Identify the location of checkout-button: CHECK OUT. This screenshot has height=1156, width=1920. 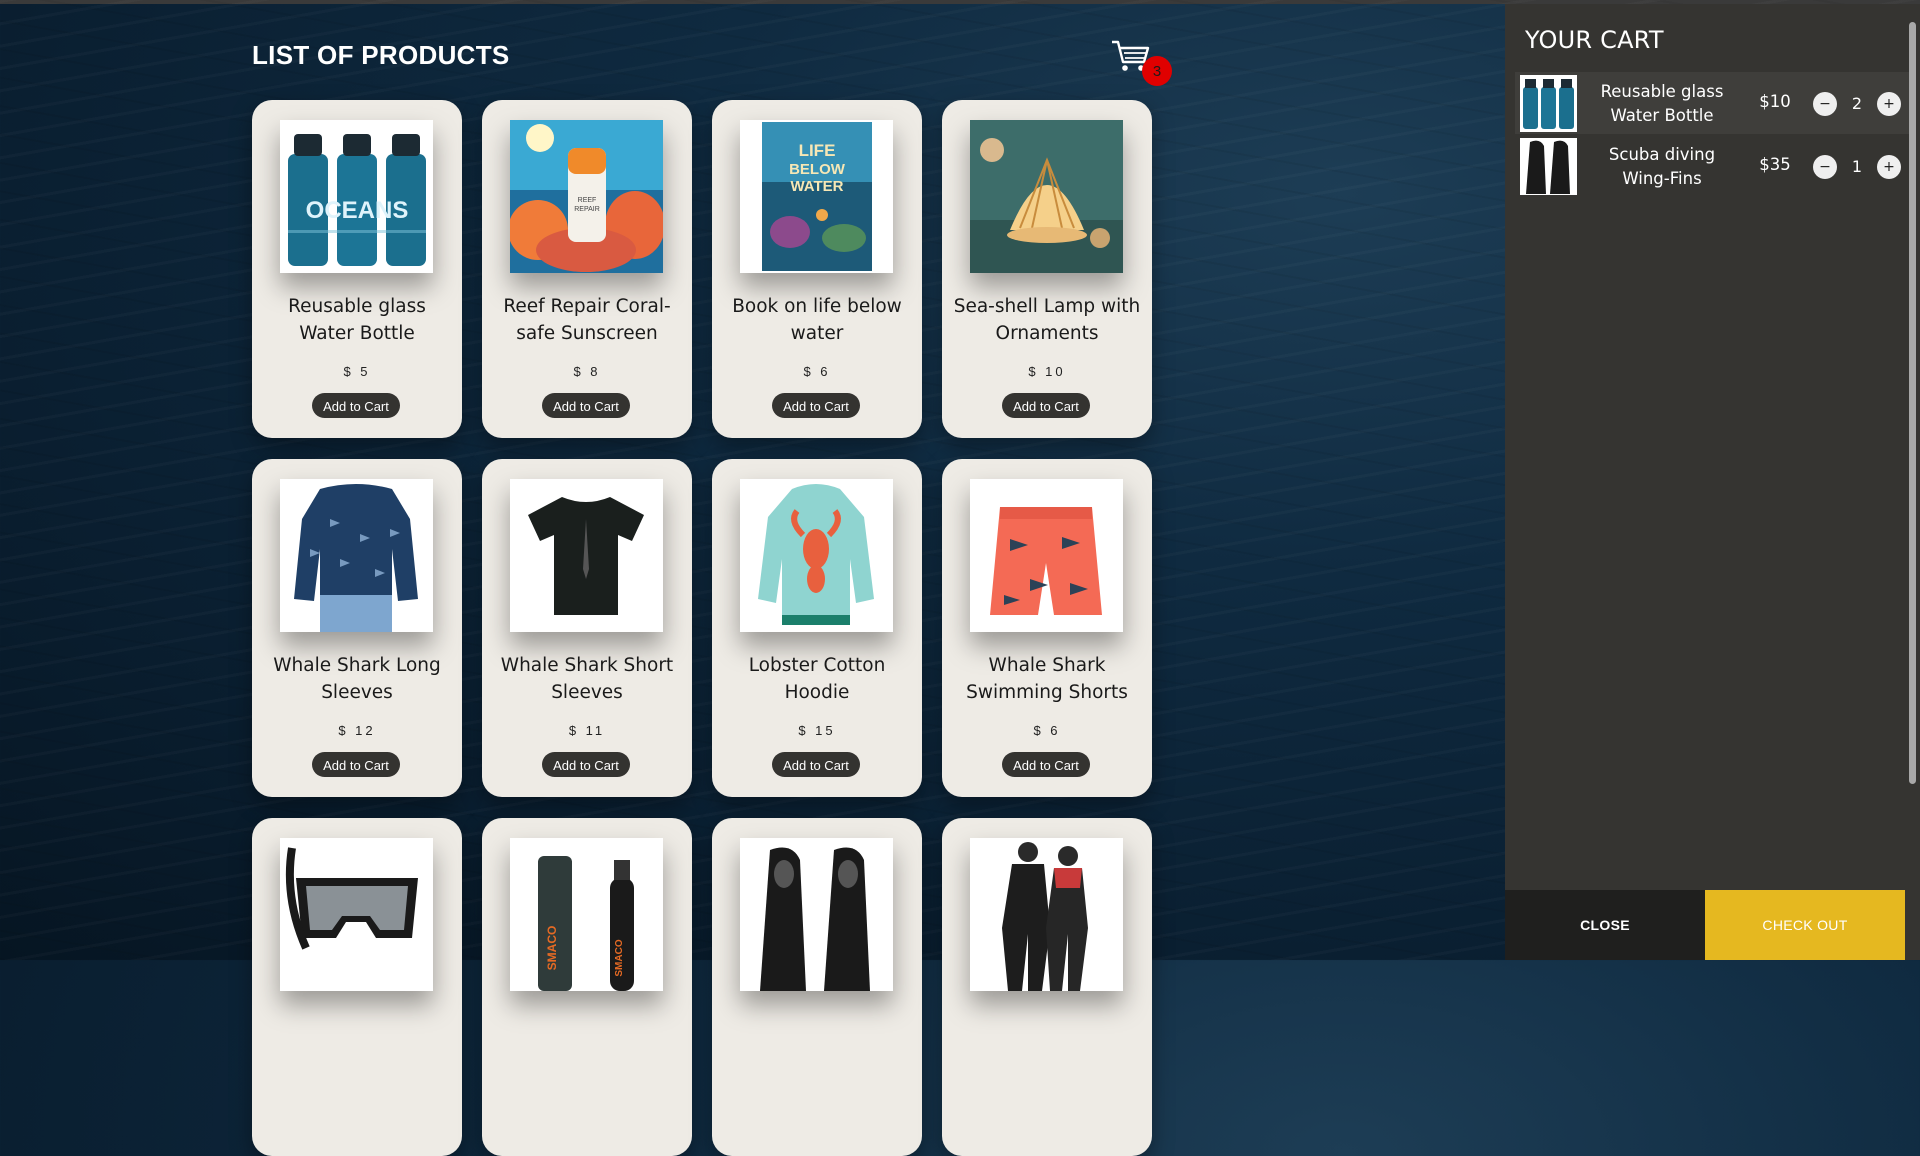
(1805, 925).